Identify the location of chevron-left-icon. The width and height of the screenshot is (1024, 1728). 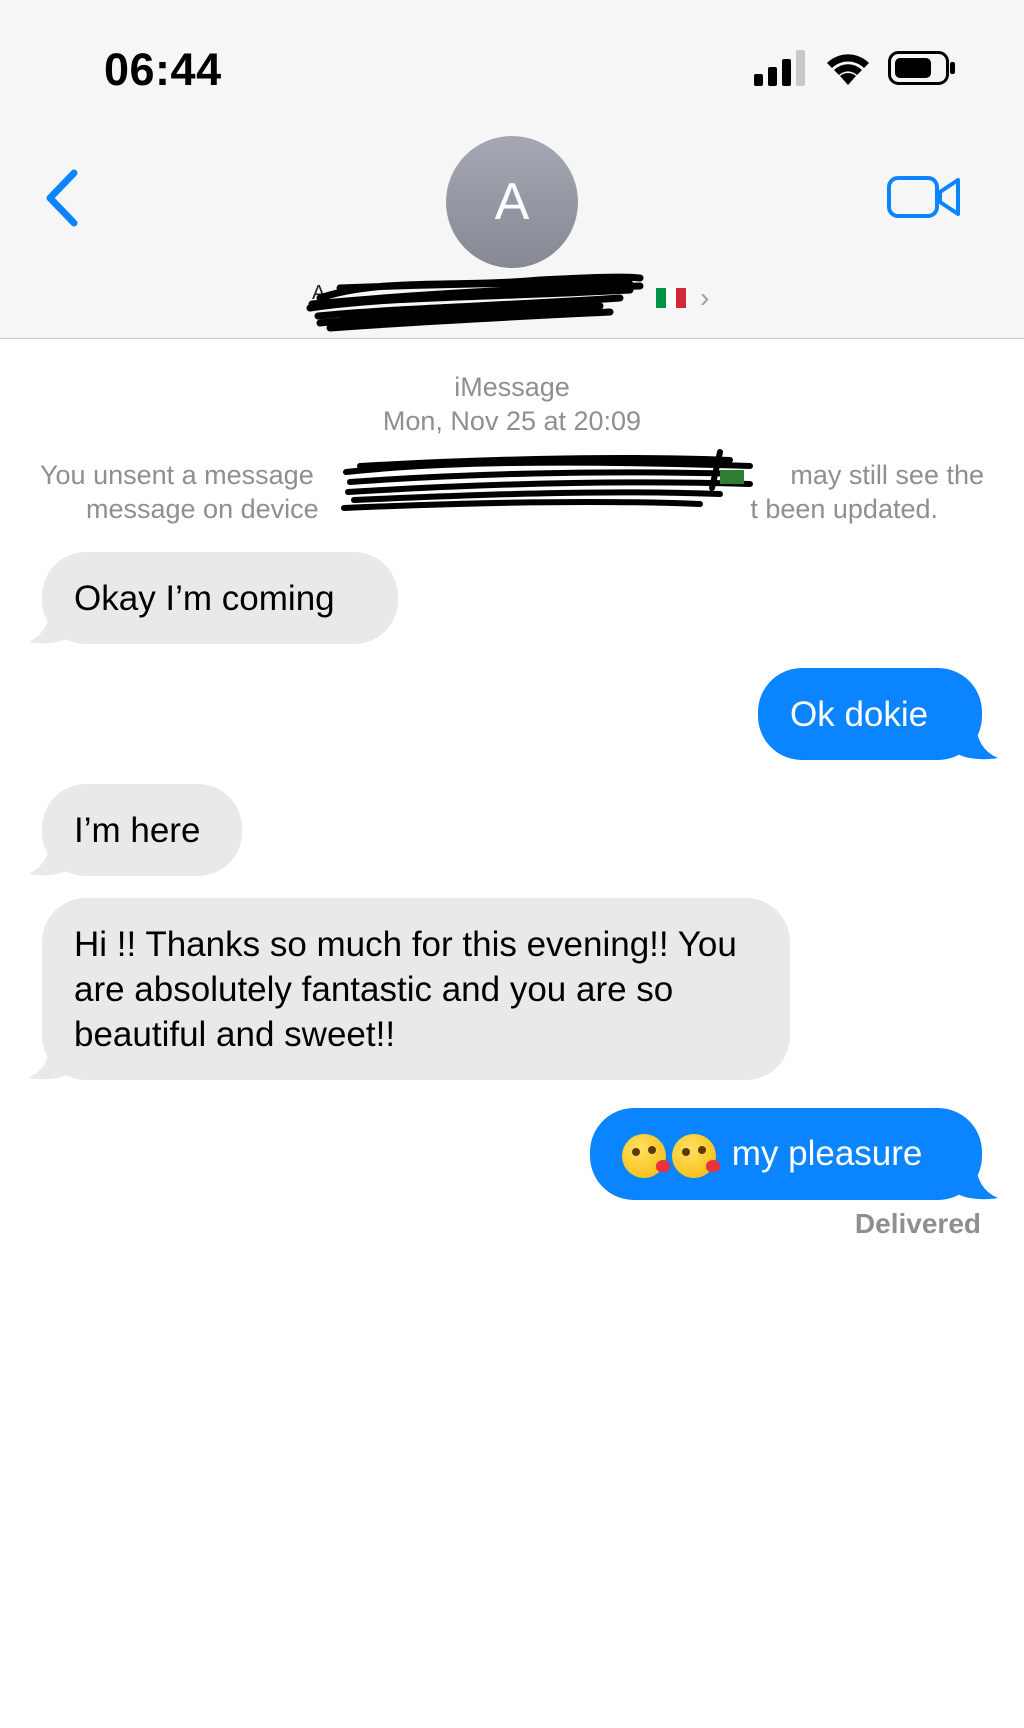
(63, 198).